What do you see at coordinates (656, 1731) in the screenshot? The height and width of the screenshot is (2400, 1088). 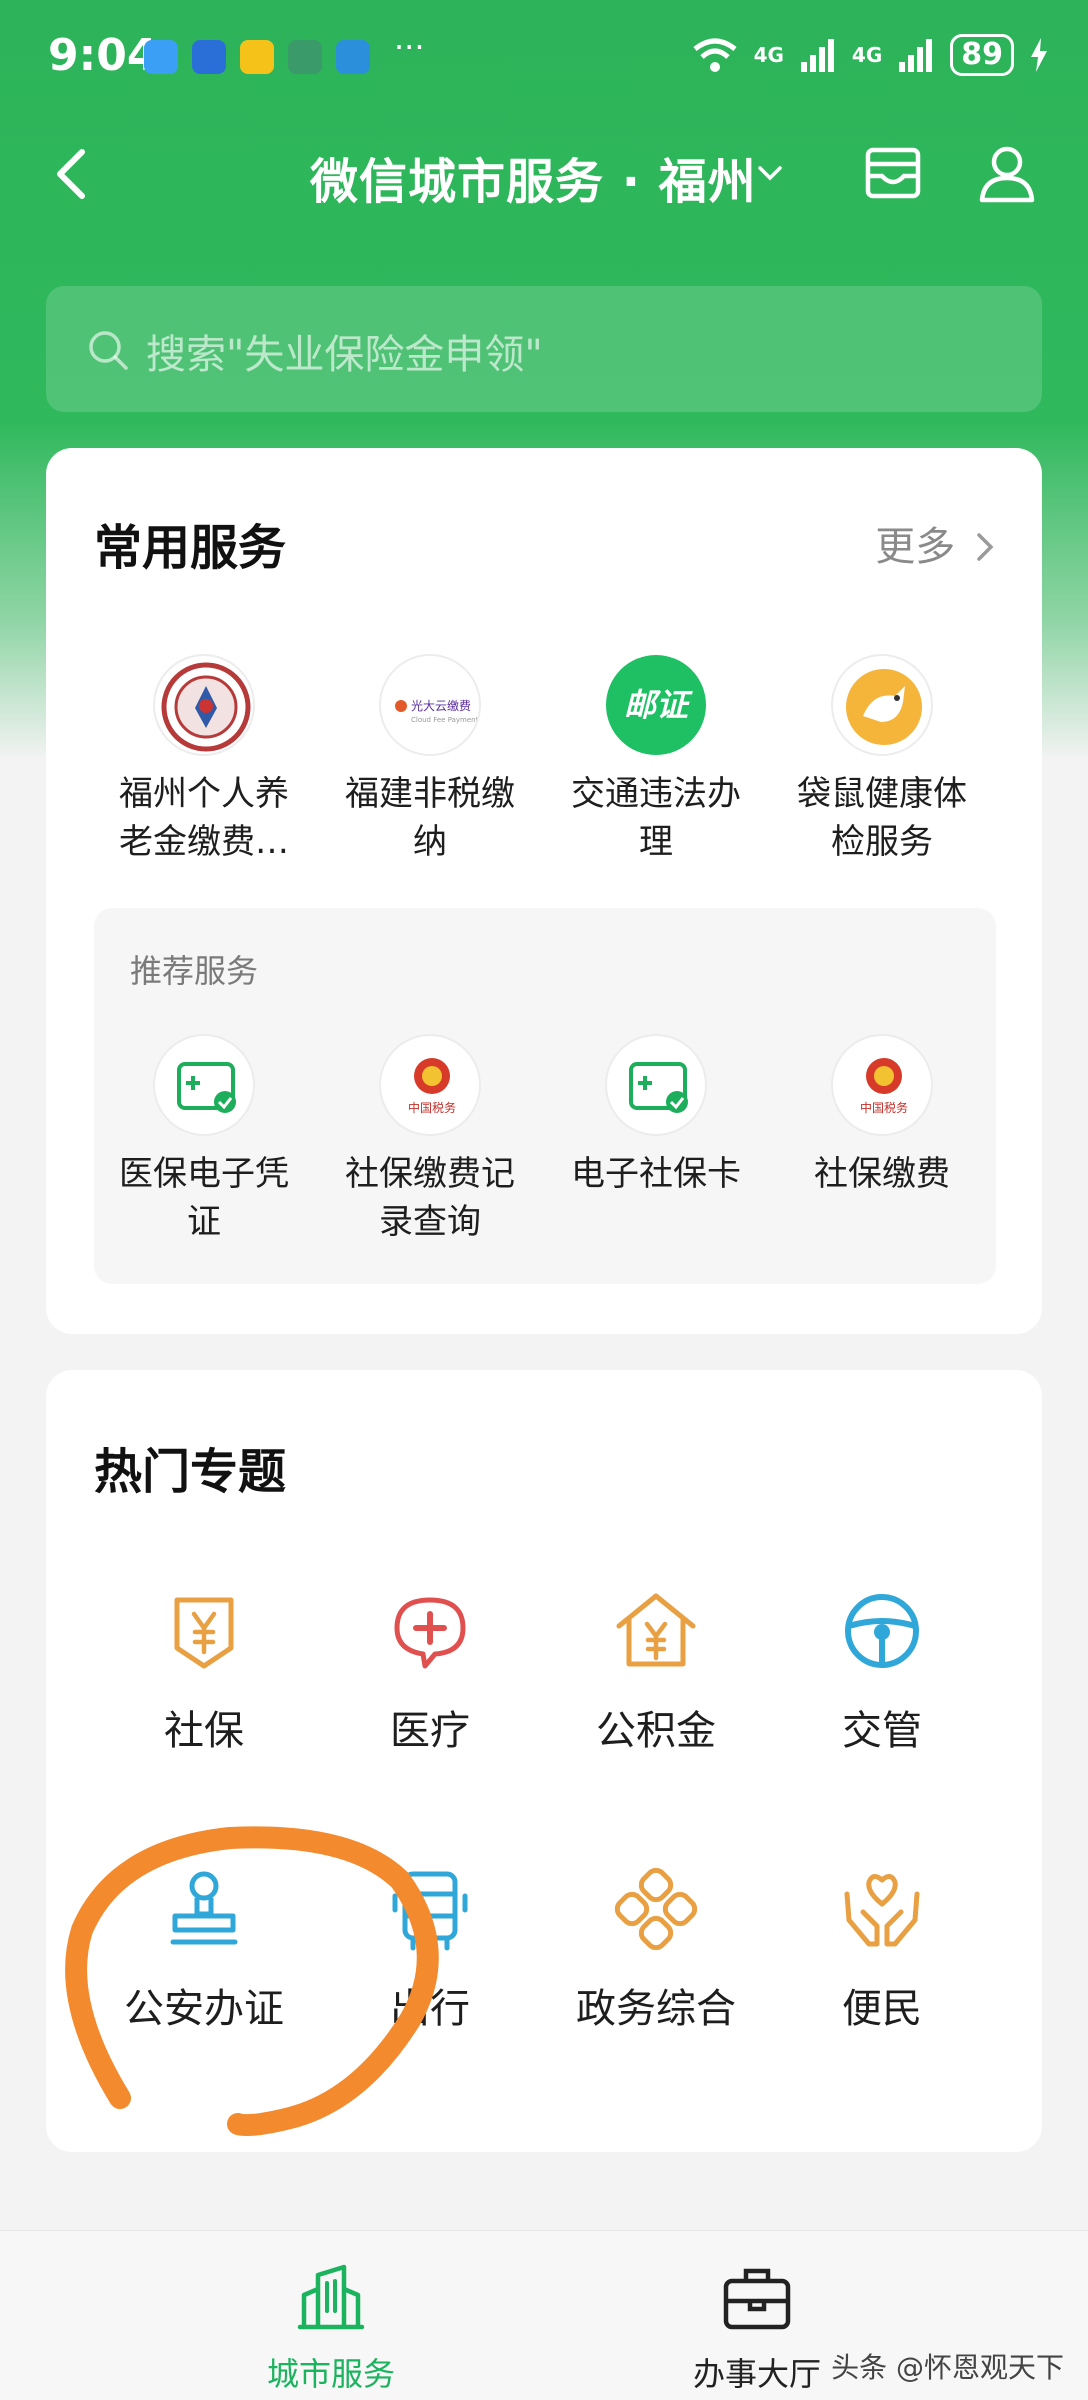 I see `topic-label: 公积金` at bounding box center [656, 1731].